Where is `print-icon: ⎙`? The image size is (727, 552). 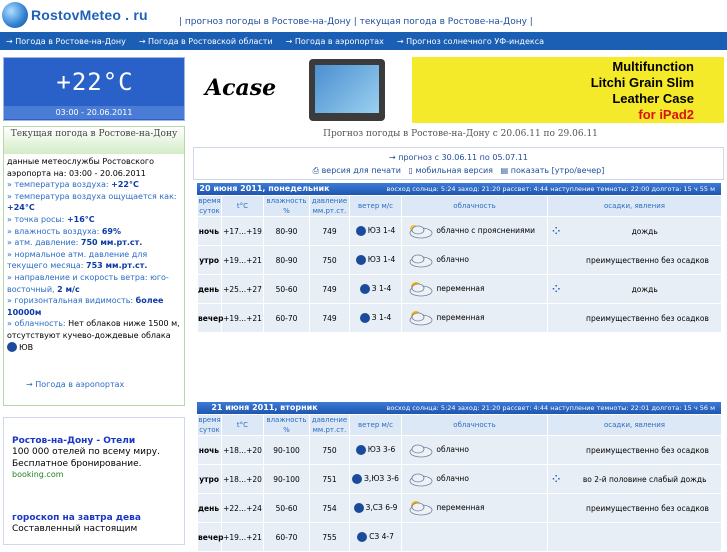 print-icon: ⎙ is located at coordinates (316, 170).